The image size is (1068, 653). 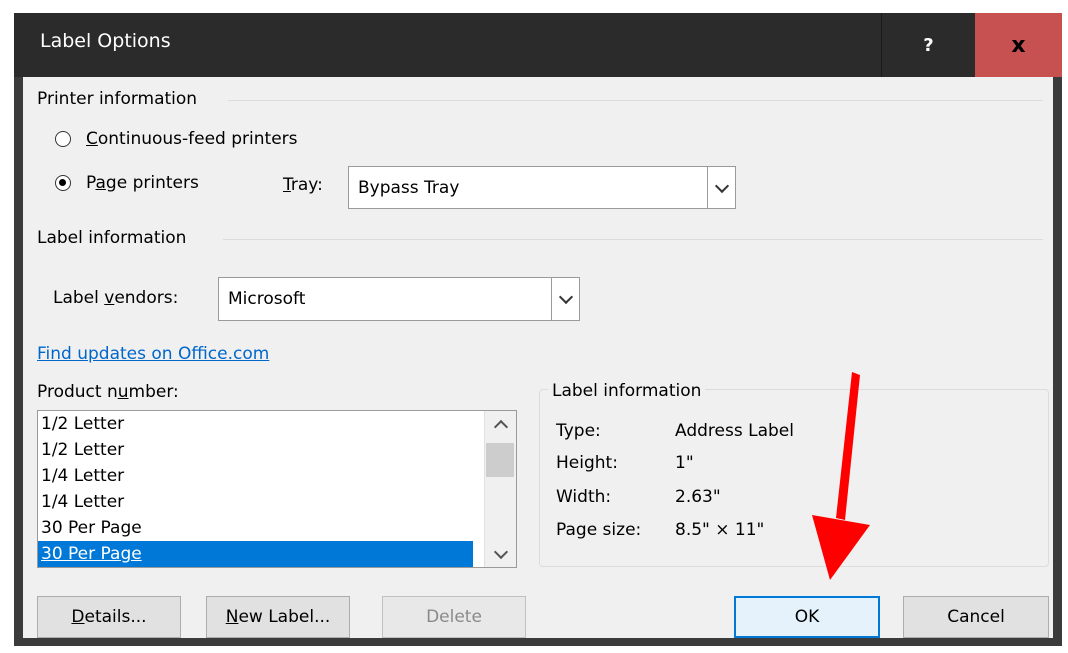 What do you see at coordinates (63, 183) in the screenshot?
I see `radio-circle-checked` at bounding box center [63, 183].